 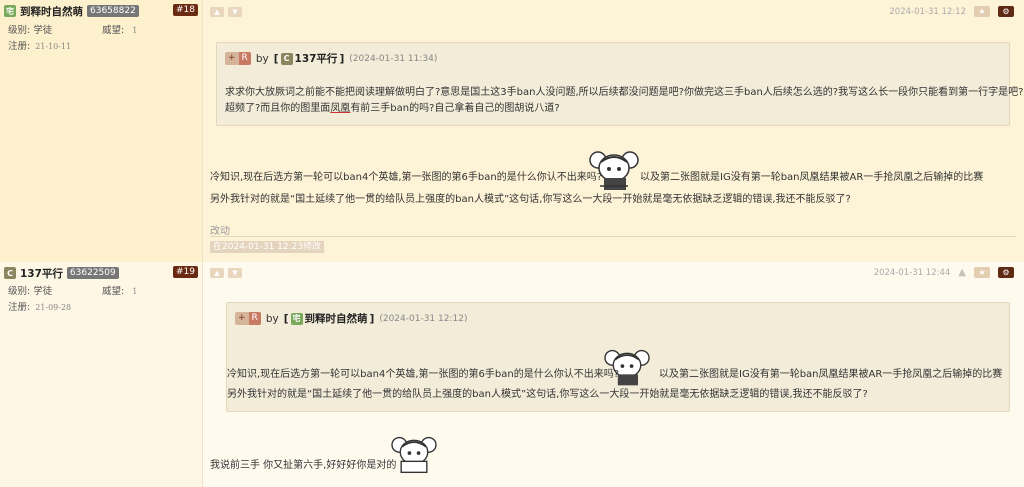 I want to click on post-time: 2024-01-31 12:44, so click(x=912, y=272).